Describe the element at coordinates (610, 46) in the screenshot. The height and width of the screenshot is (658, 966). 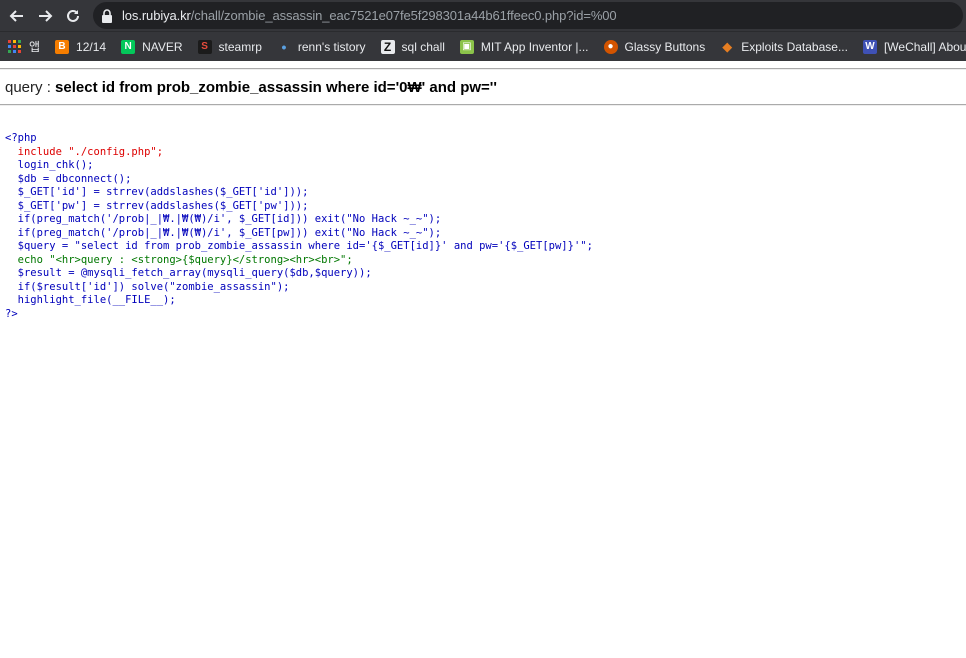
I see `glassy-icon: ●` at that location.